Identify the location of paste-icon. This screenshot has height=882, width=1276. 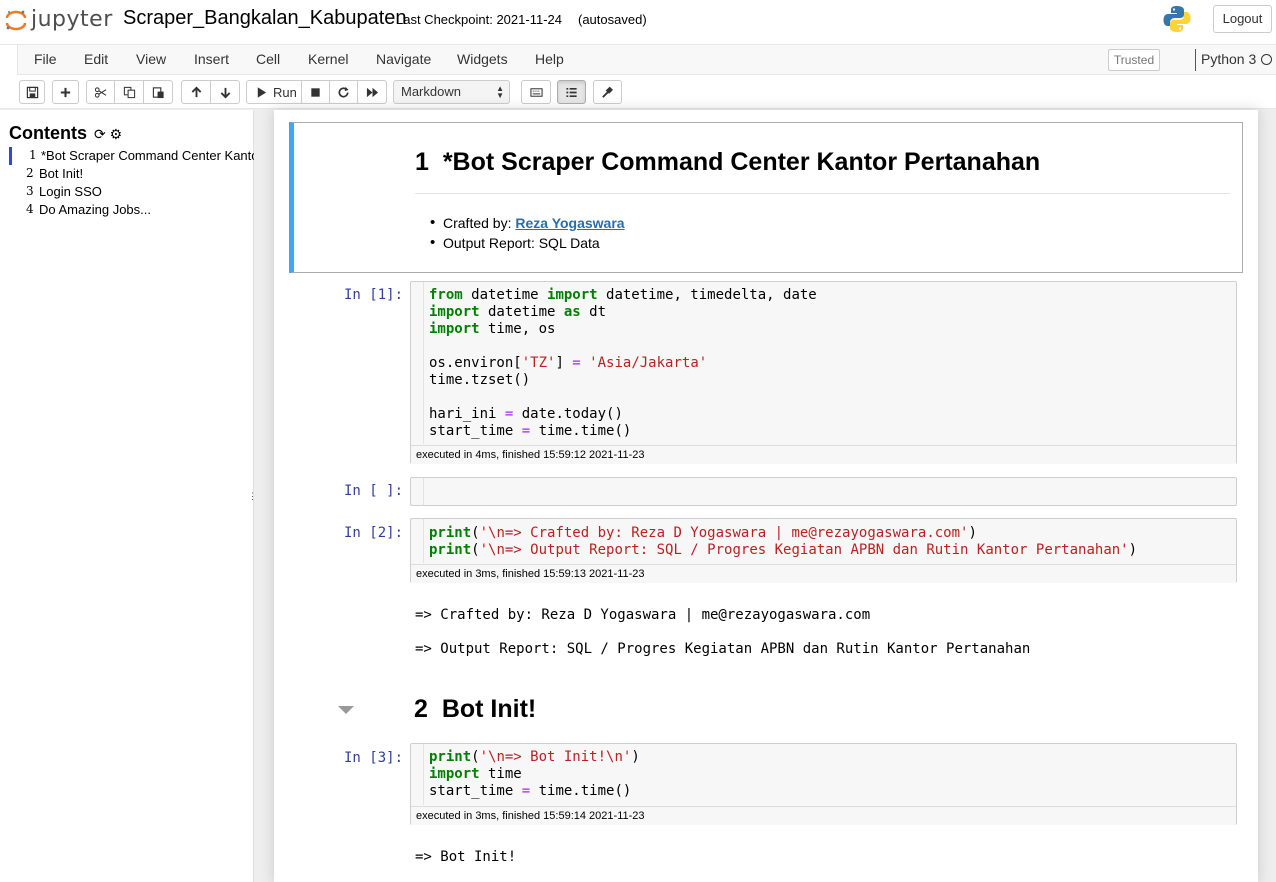
(158, 92).